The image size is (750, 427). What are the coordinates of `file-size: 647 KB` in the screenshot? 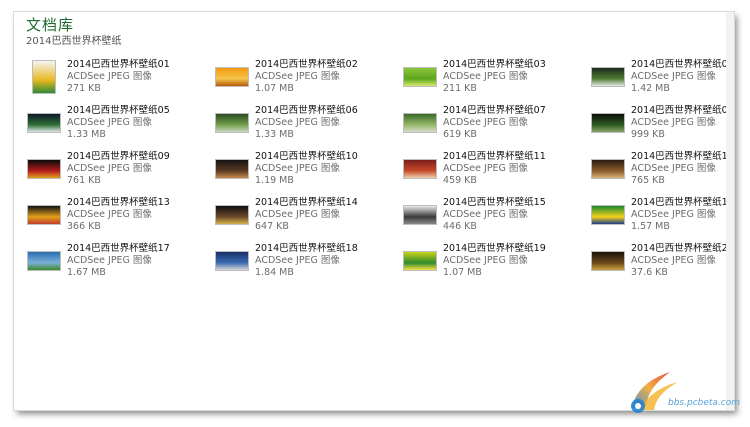 It's located at (272, 226).